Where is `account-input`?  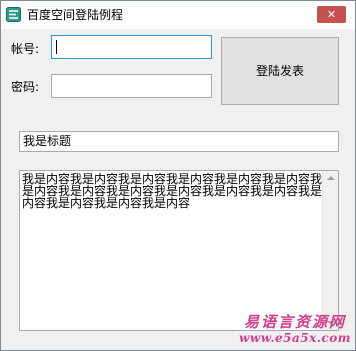 account-input is located at coordinates (131, 47).